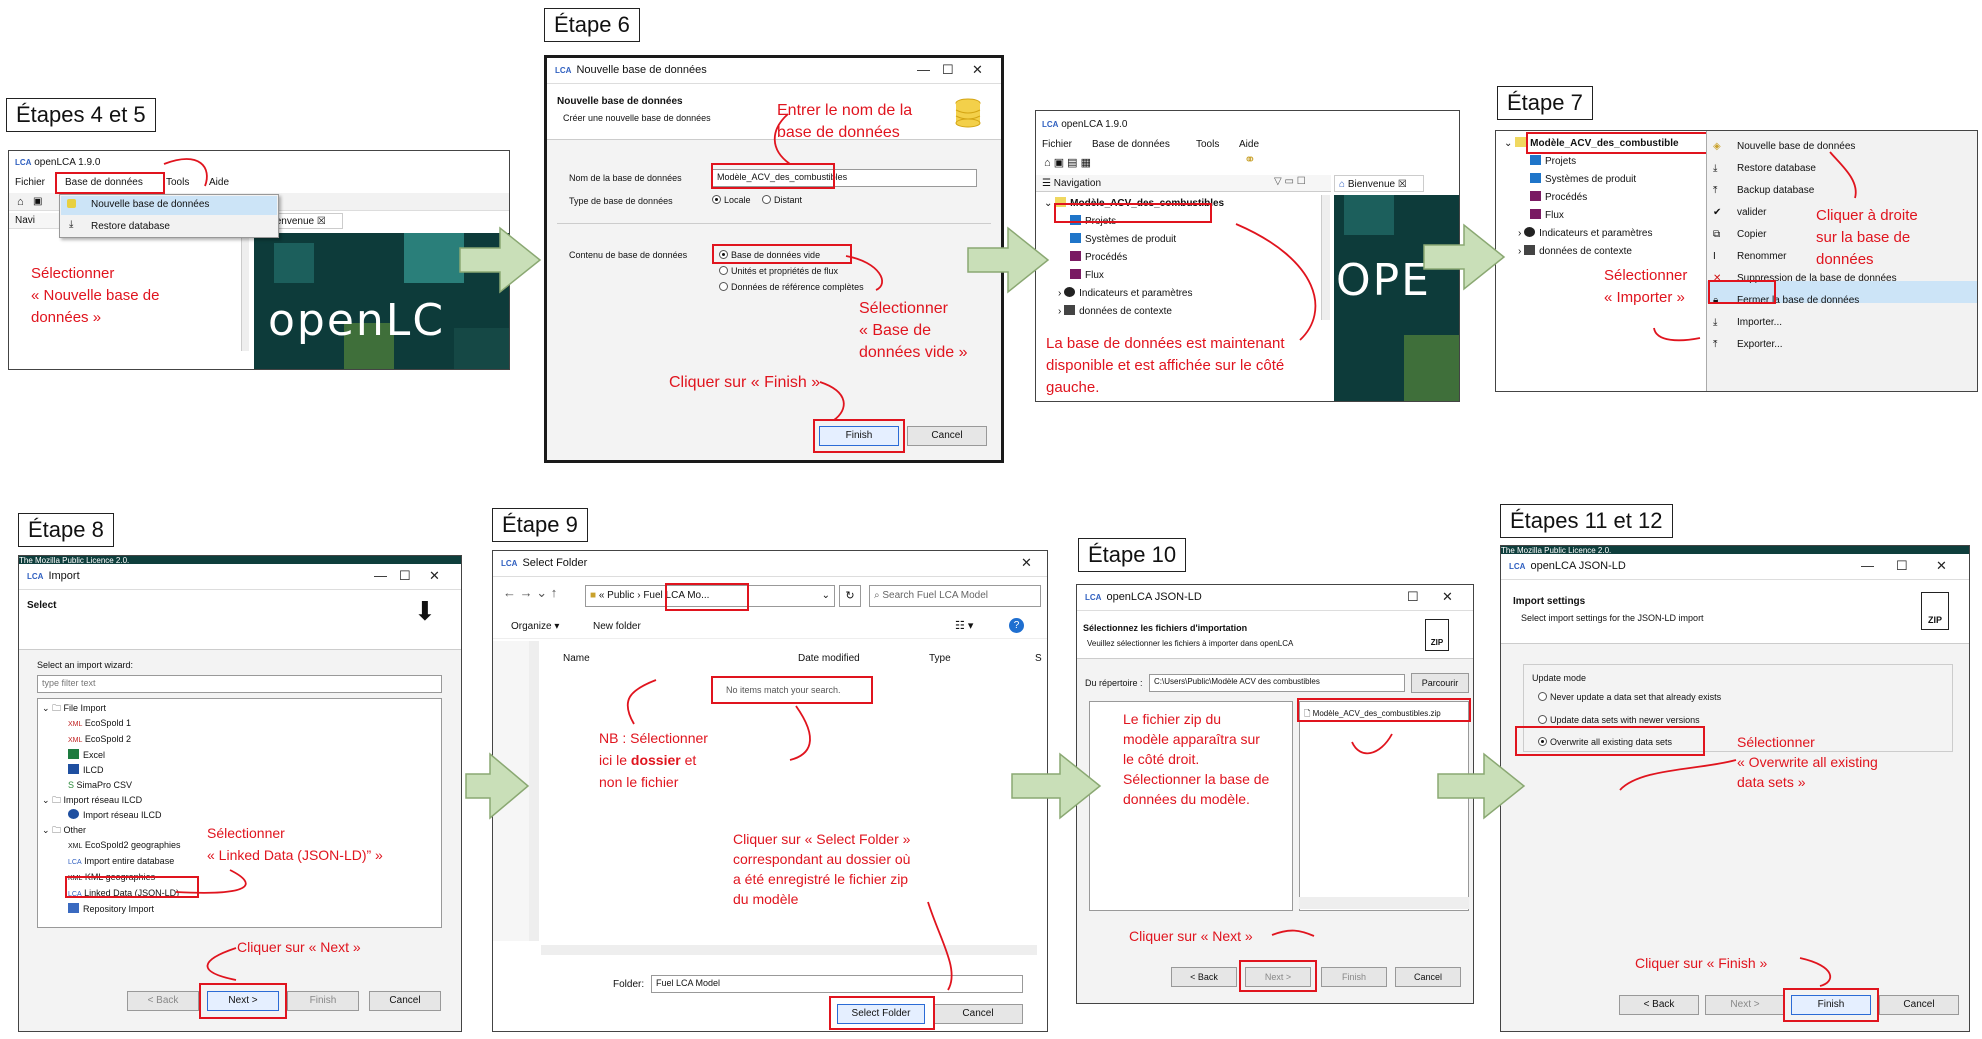 Image resolution: width=1982 pixels, height=1039 pixels. Describe the element at coordinates (800, 733) in the screenshot. I see `pointer-arrow-step9-nb2` at that location.